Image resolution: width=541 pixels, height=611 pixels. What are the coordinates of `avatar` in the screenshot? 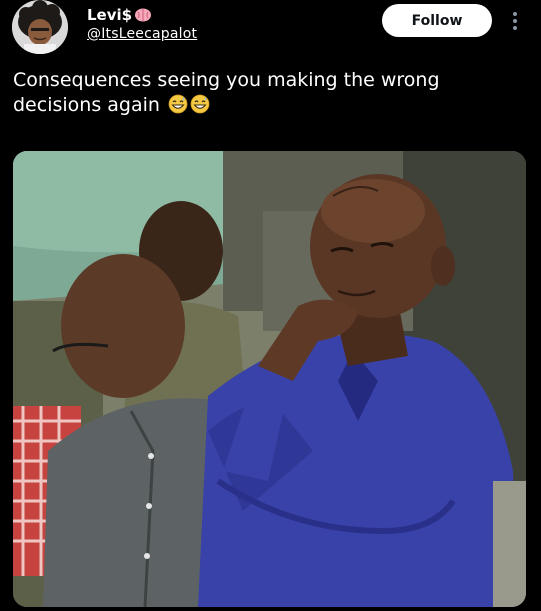 It's located at (40, 27).